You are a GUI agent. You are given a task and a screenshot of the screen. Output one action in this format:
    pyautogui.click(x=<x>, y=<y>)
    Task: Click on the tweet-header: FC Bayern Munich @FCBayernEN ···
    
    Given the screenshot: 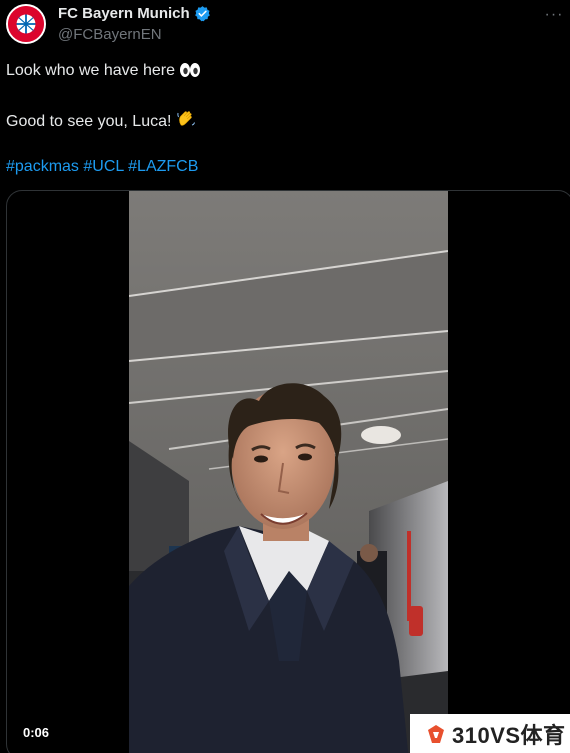 What is the action you would take?
    pyautogui.click(x=285, y=25)
    